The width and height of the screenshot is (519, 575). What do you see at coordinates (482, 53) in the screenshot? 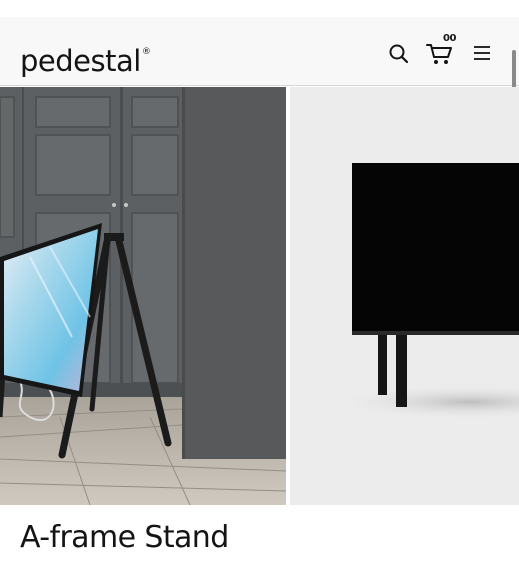
I see `menu-icon` at bounding box center [482, 53].